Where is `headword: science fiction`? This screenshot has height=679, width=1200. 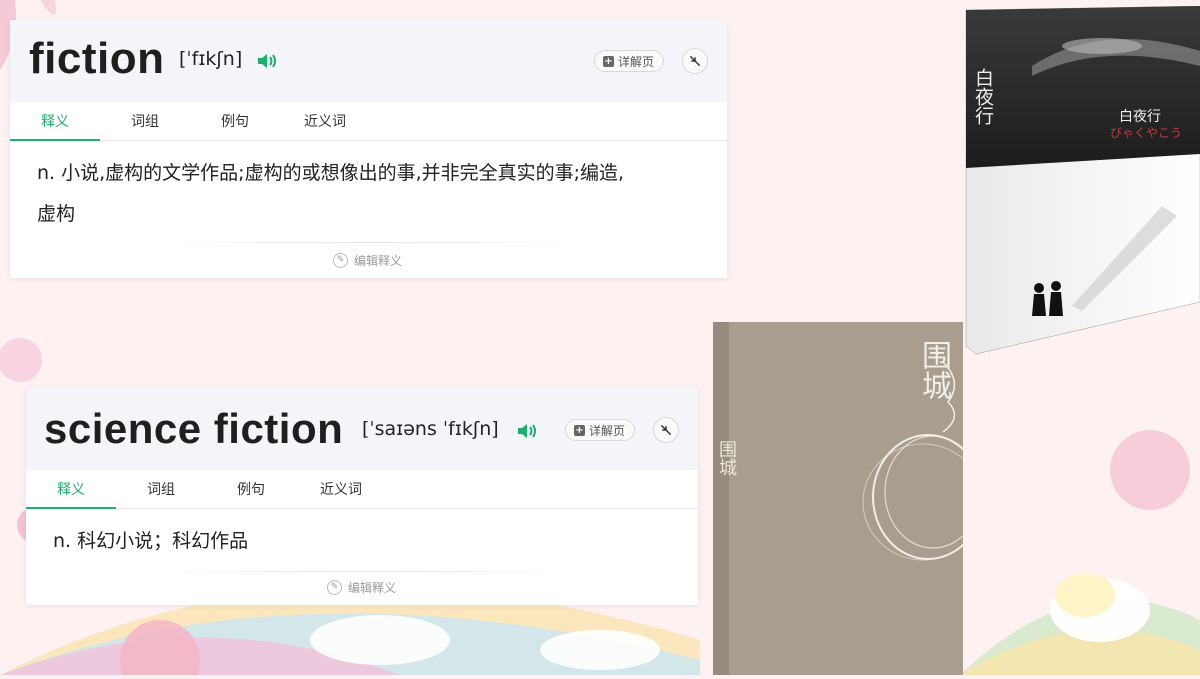
headword: science fiction is located at coordinates (194, 428).